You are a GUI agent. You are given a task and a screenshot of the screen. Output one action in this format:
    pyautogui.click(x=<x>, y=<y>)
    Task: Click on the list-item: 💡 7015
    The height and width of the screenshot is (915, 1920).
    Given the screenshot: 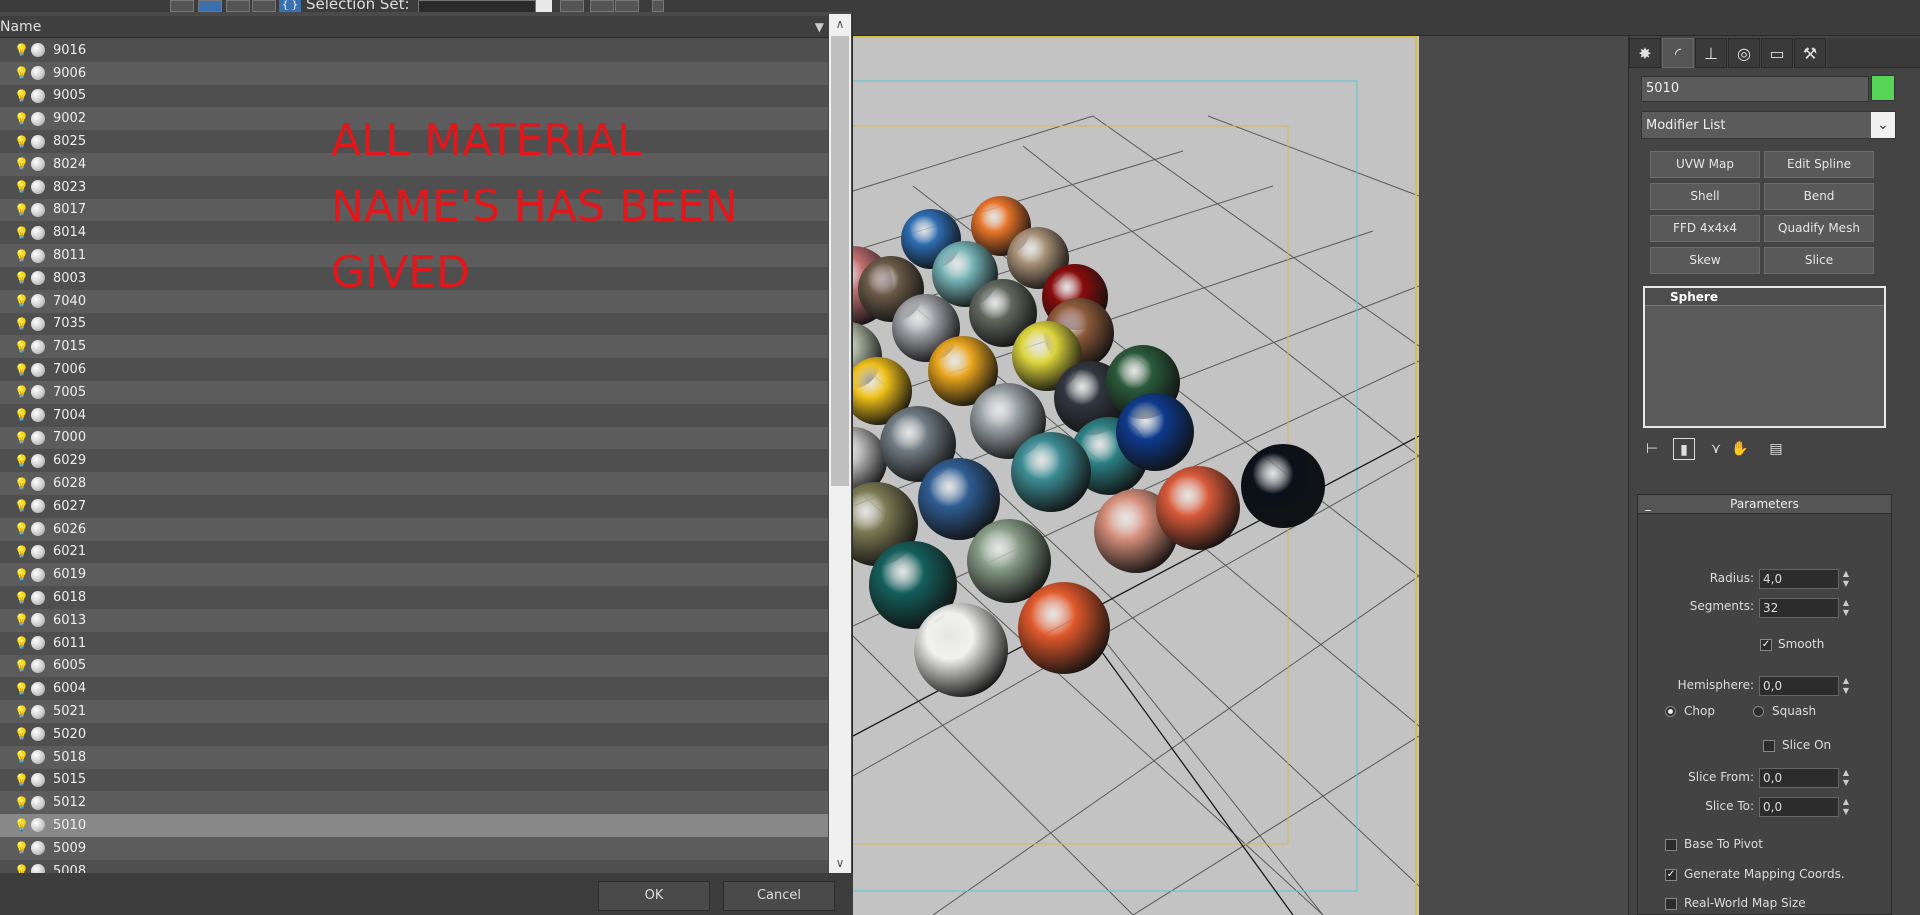 What is the action you would take?
    pyautogui.click(x=414, y=347)
    